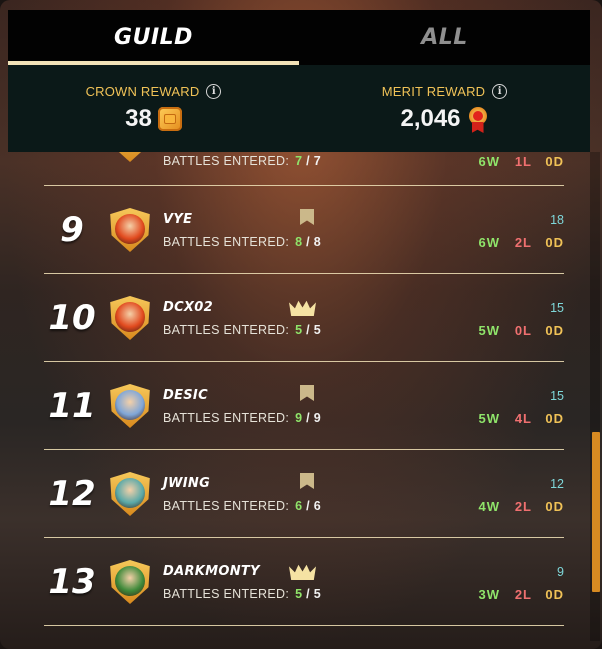  What do you see at coordinates (521, 242) in the screenshot?
I see `win-loss-draw: 6W 2L 0D` at bounding box center [521, 242].